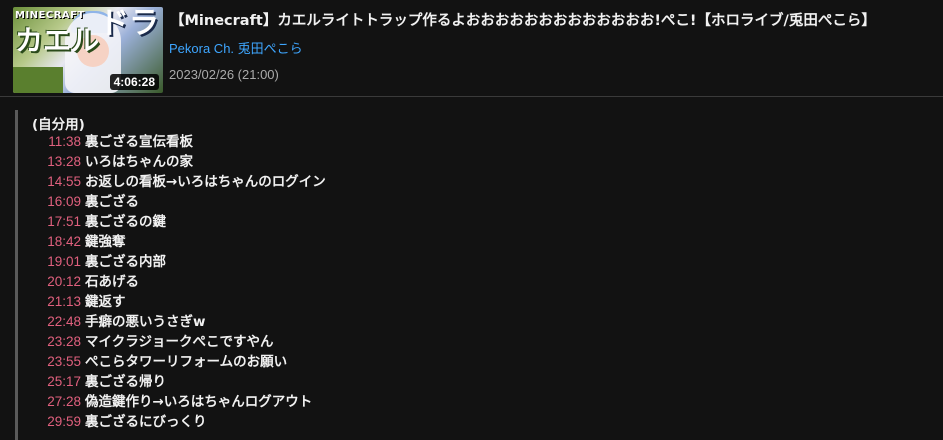 The width and height of the screenshot is (943, 440). I want to click on timestamp-label: 鍵強奪, so click(105, 242).